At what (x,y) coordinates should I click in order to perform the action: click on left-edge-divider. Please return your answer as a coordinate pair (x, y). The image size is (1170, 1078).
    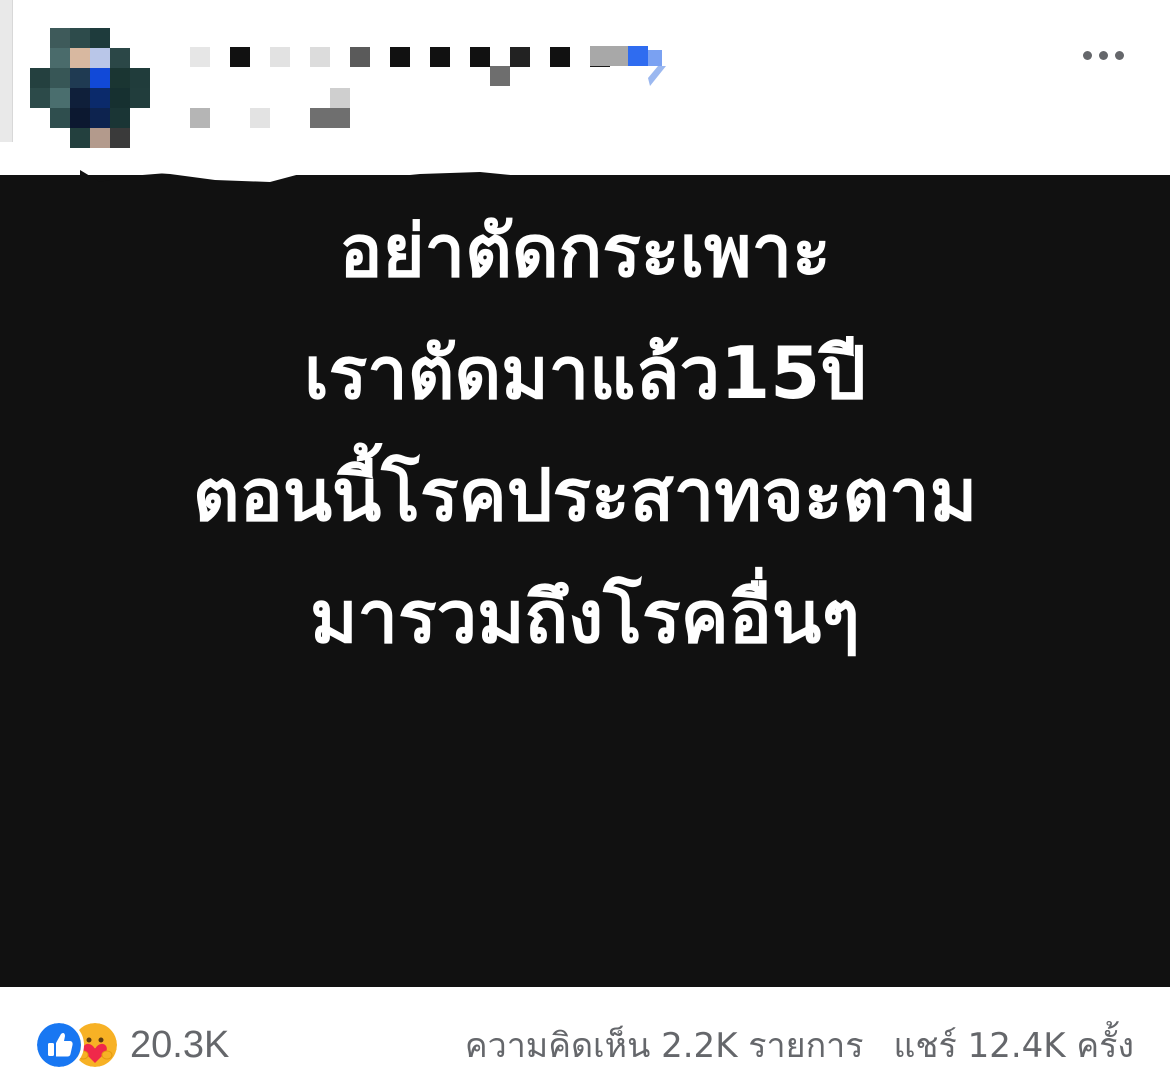
    Looking at the image, I should click on (6, 71).